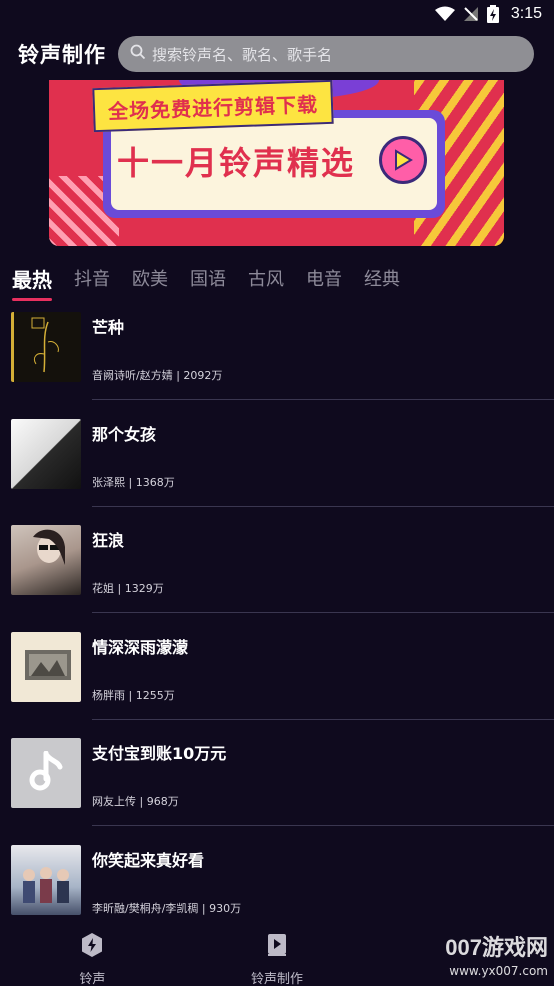 This screenshot has width=554, height=986. I want to click on song-meta: 李昕融/樊桐舟/李凯稠 | 930万, so click(167, 908).